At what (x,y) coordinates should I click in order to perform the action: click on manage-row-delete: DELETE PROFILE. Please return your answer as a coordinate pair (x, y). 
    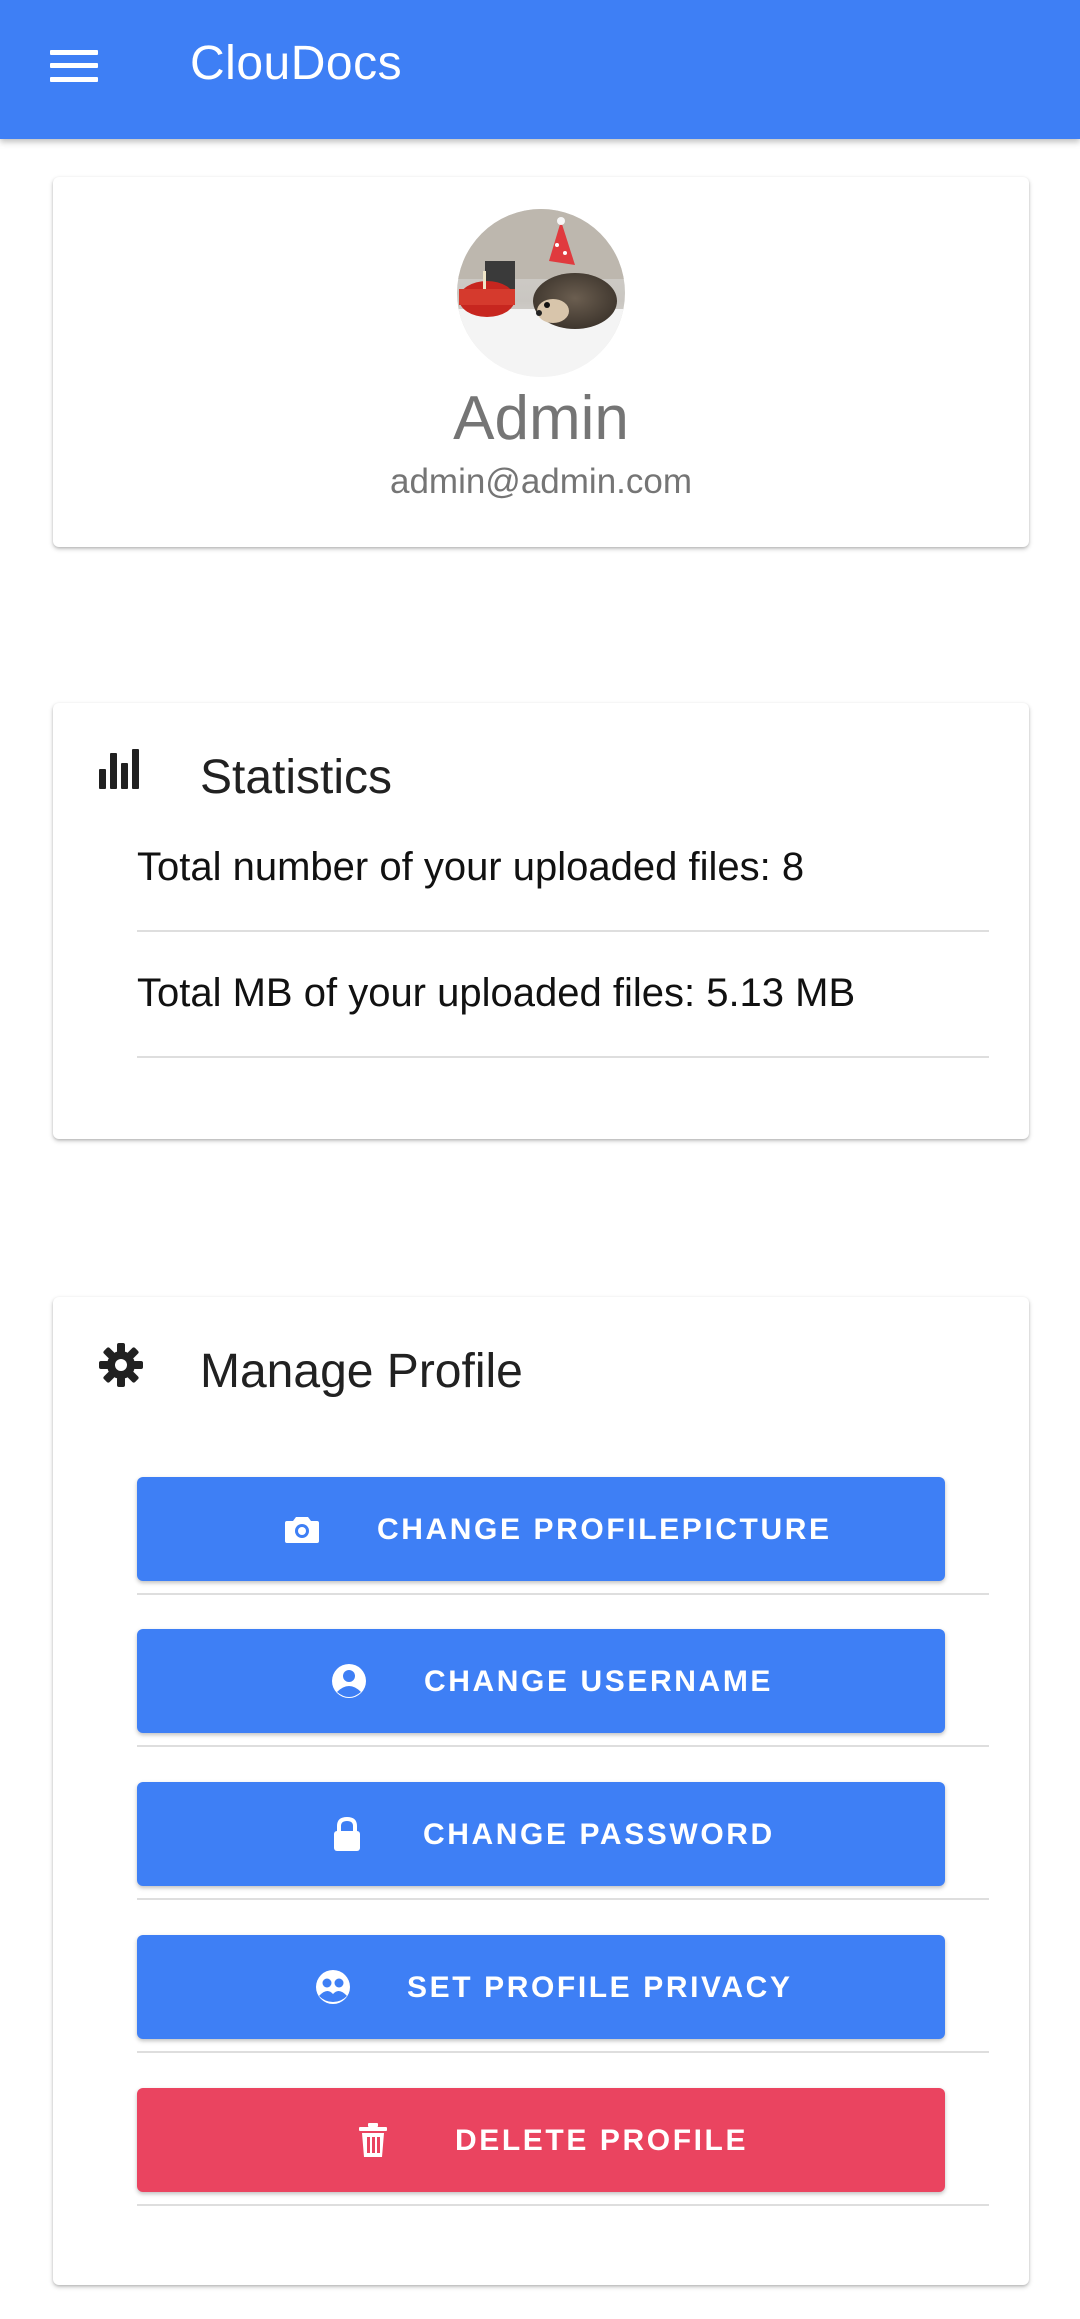
    Looking at the image, I should click on (563, 2143).